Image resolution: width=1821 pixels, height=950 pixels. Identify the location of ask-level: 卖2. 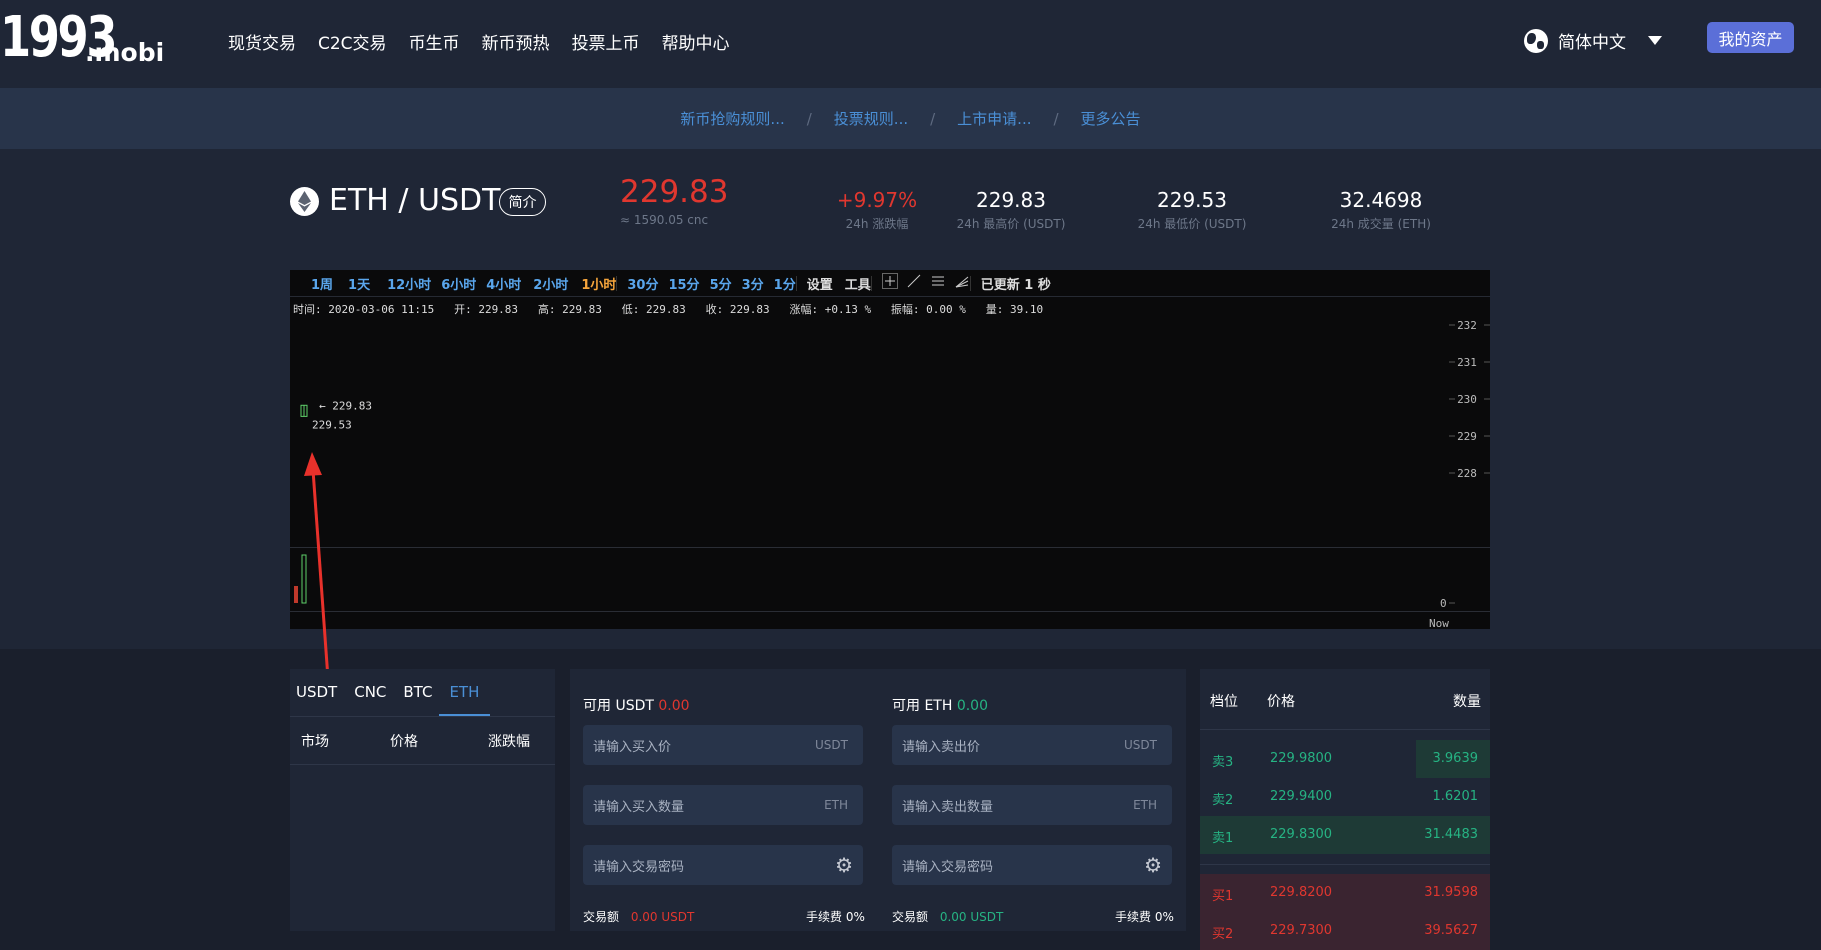
(1223, 800).